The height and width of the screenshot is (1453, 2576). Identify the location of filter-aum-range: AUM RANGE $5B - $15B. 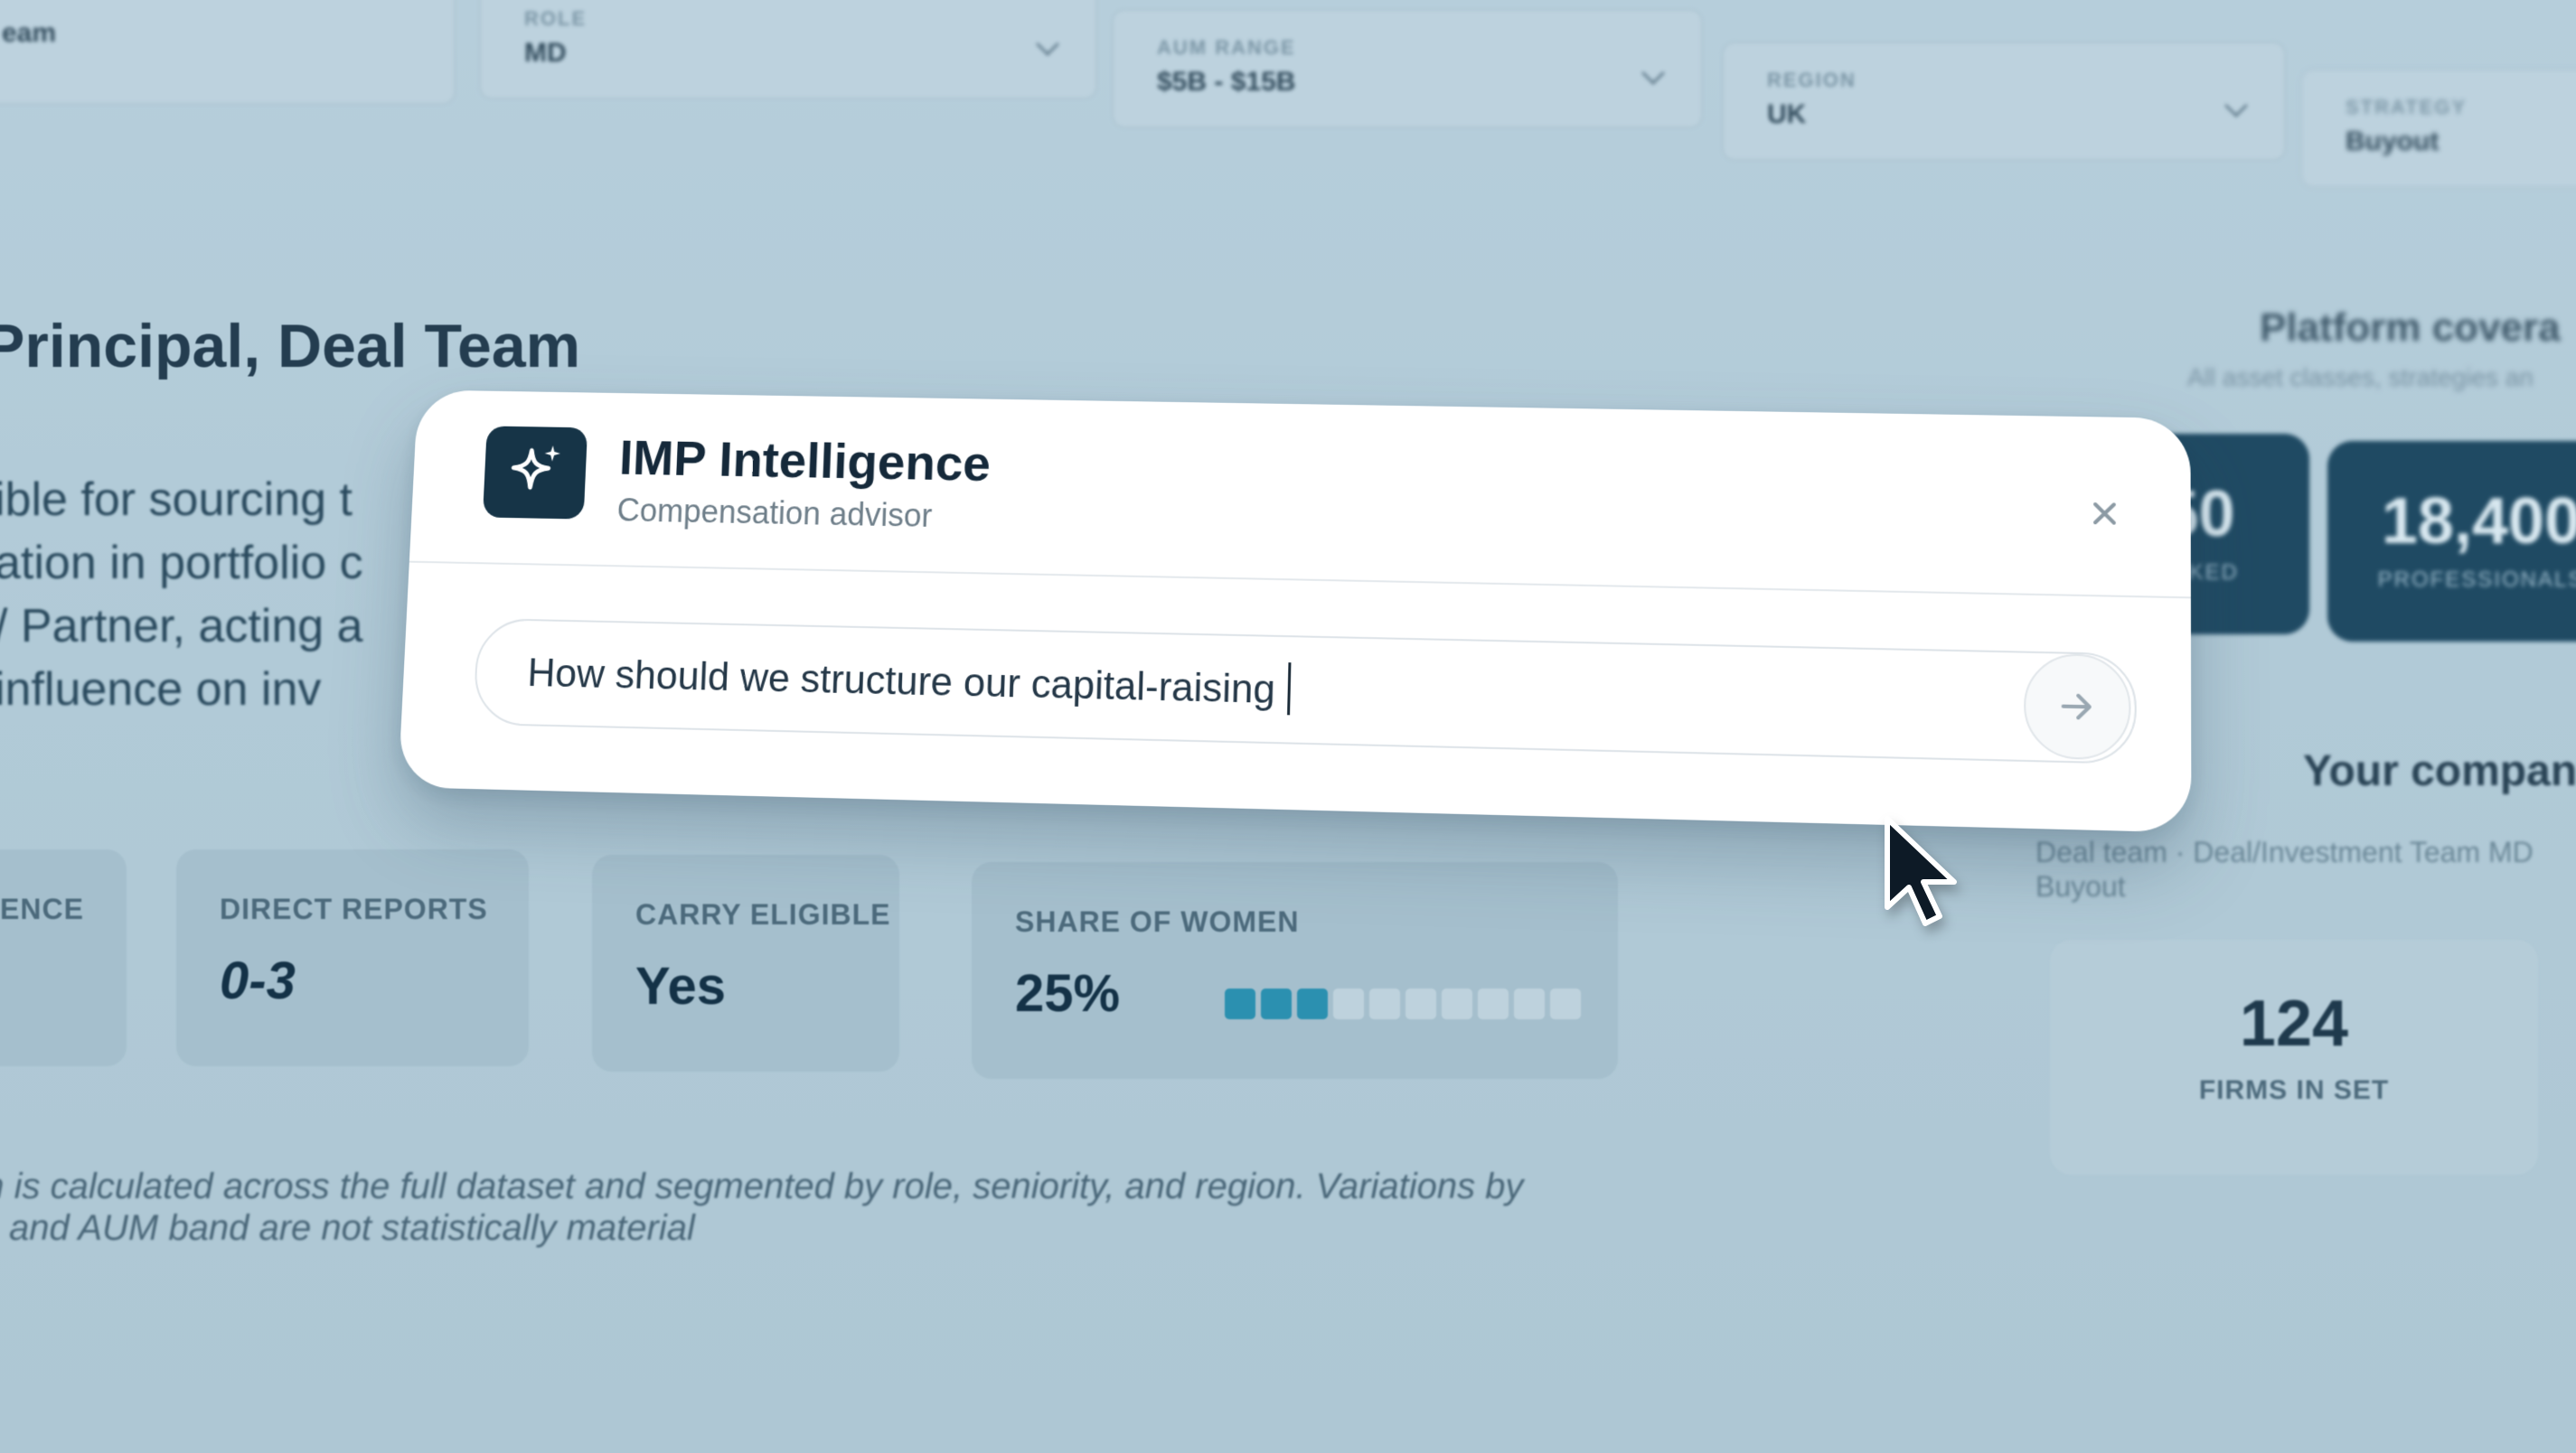
(1407, 68).